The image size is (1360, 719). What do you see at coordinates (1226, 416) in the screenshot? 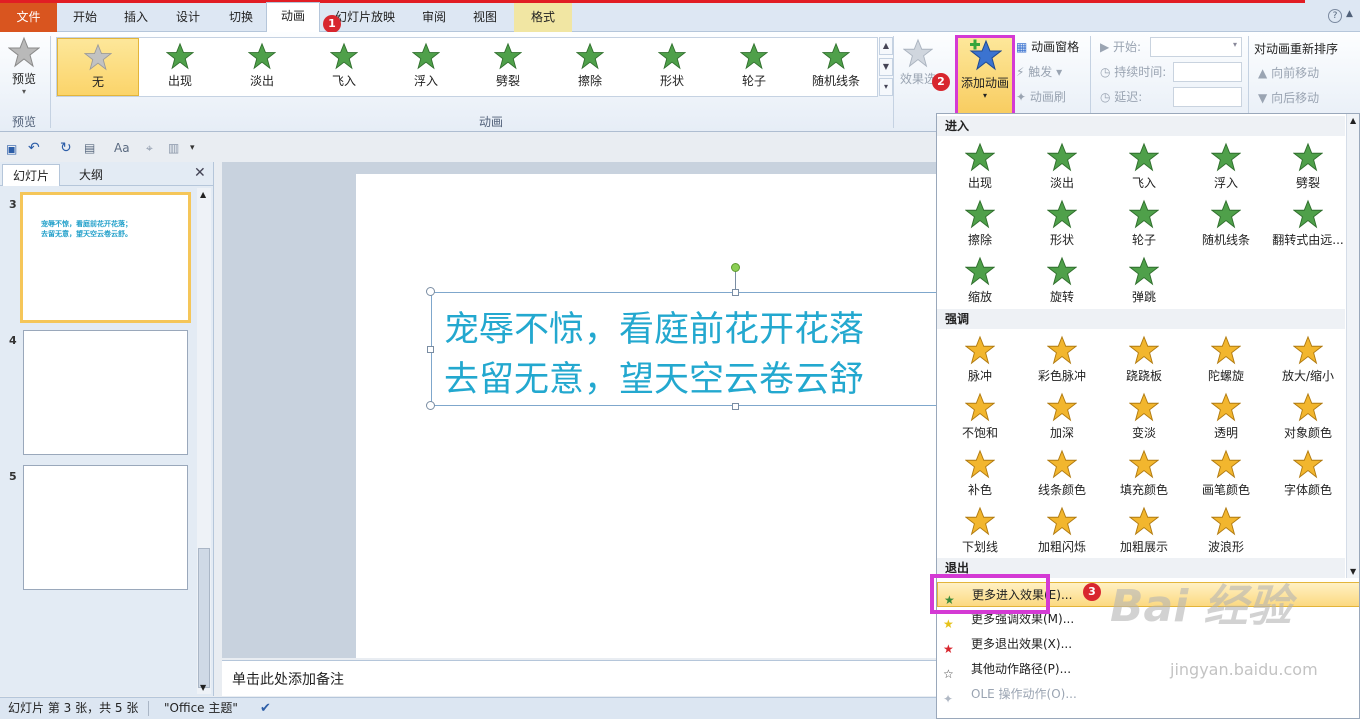
I see `effect-item: 透明` at bounding box center [1226, 416].